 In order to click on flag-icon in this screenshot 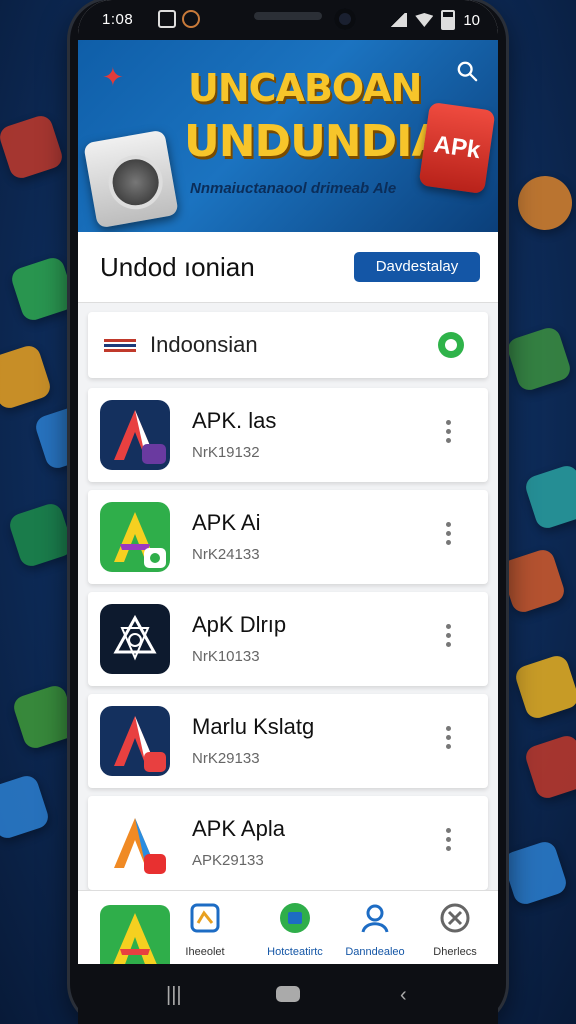, I will do `click(120, 346)`.